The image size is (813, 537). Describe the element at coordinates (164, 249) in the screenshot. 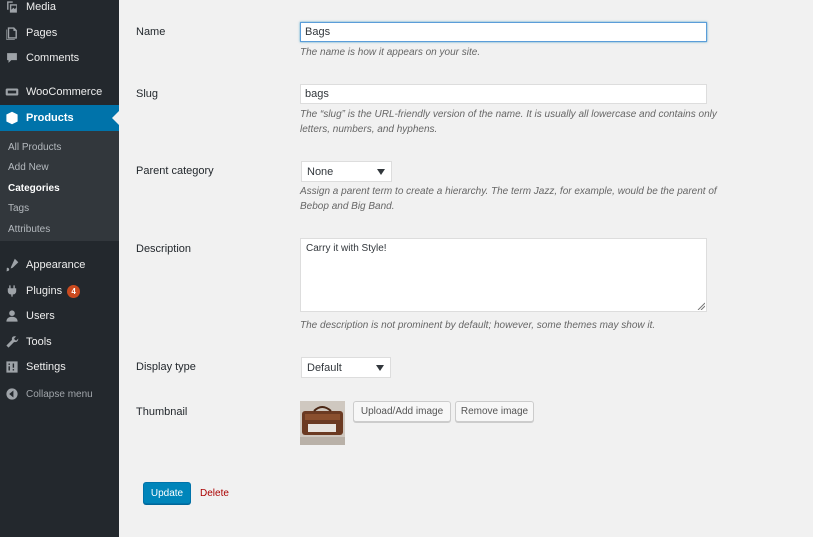

I see `description-label: Description` at that location.